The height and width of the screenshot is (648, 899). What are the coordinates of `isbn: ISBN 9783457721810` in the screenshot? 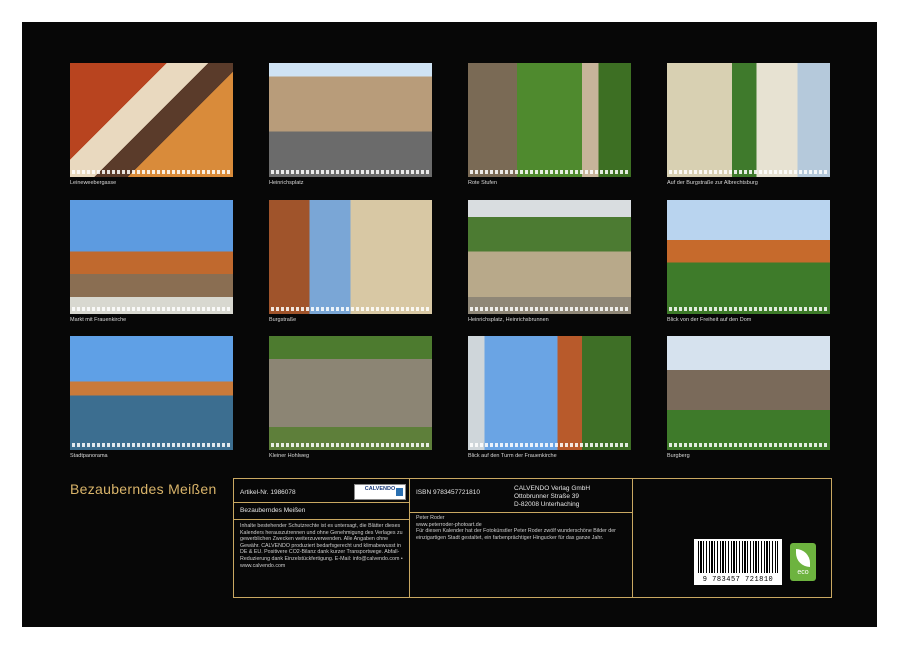 It's located at (448, 492).